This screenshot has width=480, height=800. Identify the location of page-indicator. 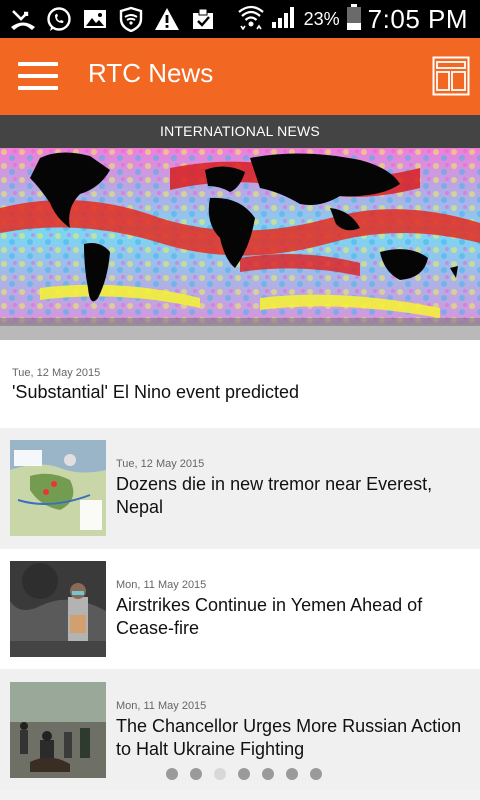
(240, 776).